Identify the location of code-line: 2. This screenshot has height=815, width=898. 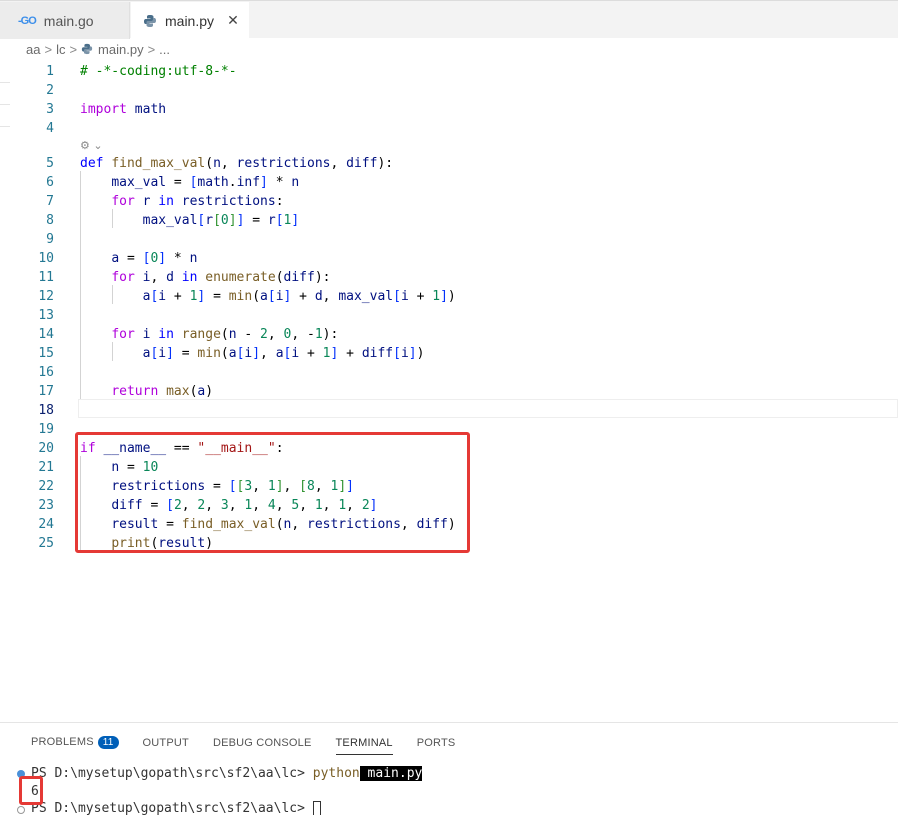
(50, 90).